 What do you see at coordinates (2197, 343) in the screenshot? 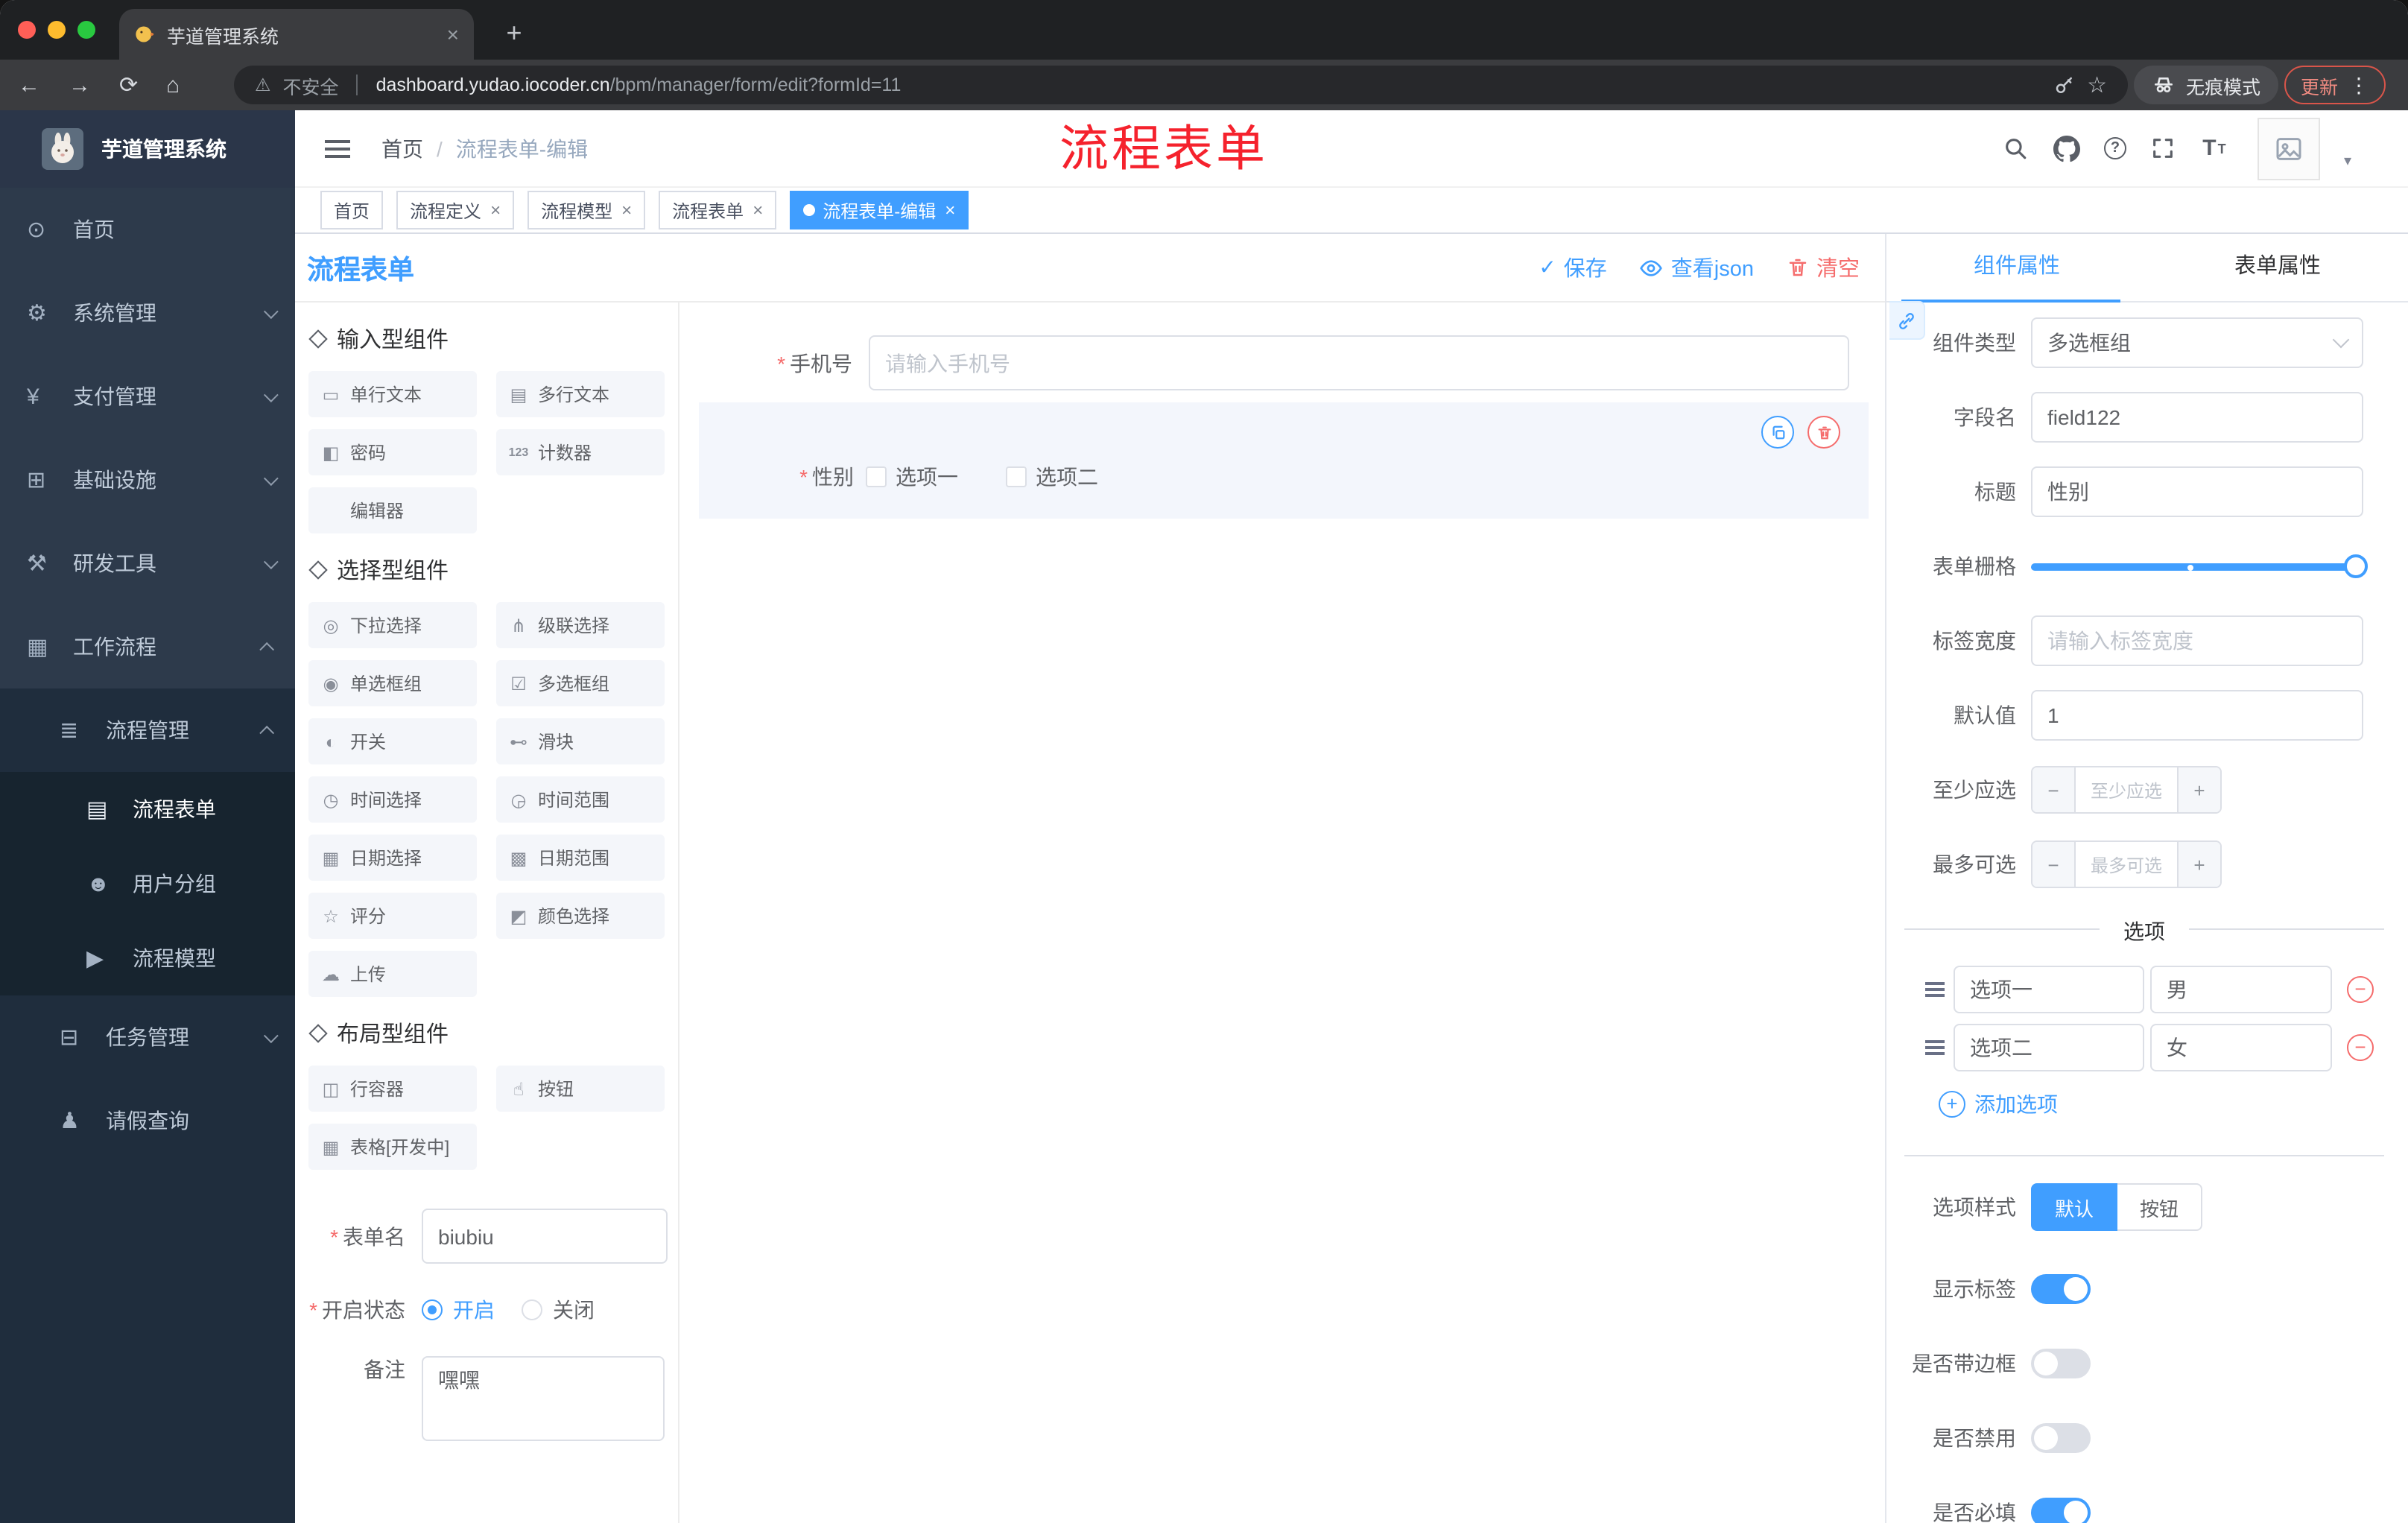
I see `component-type-select: 多选框组` at bounding box center [2197, 343].